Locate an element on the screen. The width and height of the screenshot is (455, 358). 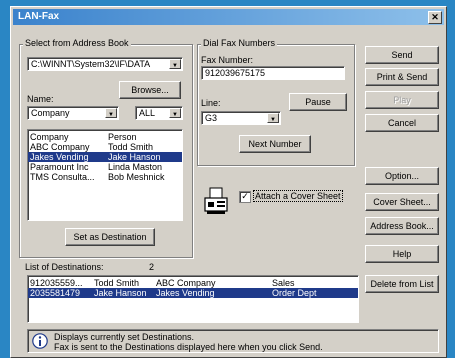
fax-number-value: 912039675175 is located at coordinates (235, 73).